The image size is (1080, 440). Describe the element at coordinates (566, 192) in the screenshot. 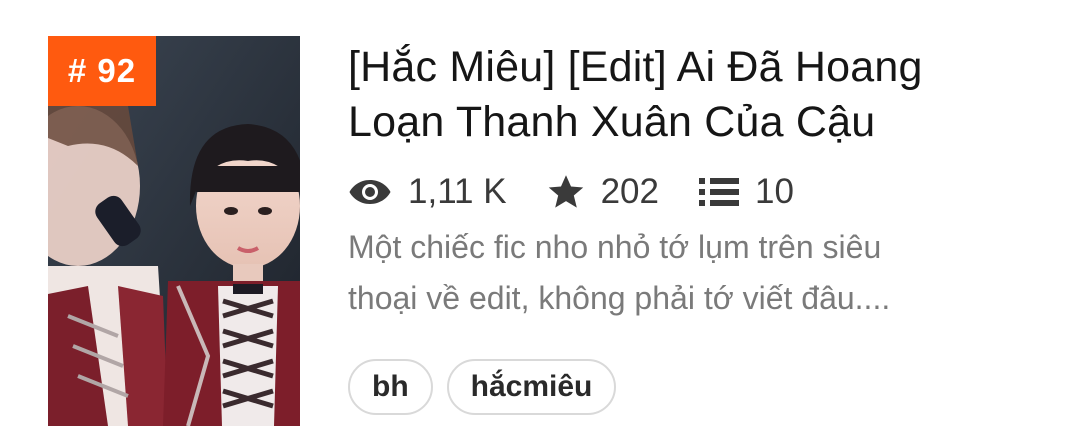

I see `star-icon` at that location.